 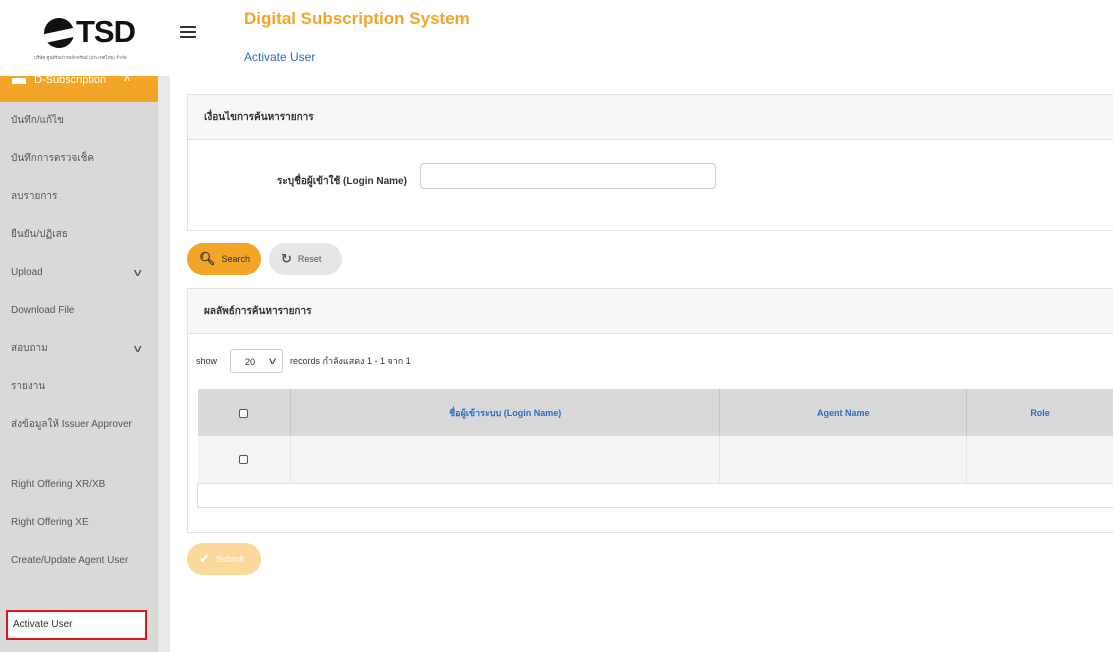 What do you see at coordinates (19, 81) in the screenshot?
I see `folder-icon` at bounding box center [19, 81].